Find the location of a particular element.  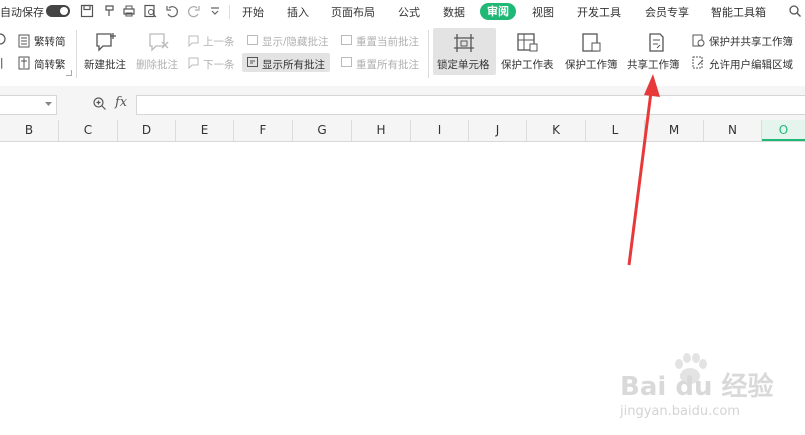

print-preview-icon is located at coordinates (150, 11).